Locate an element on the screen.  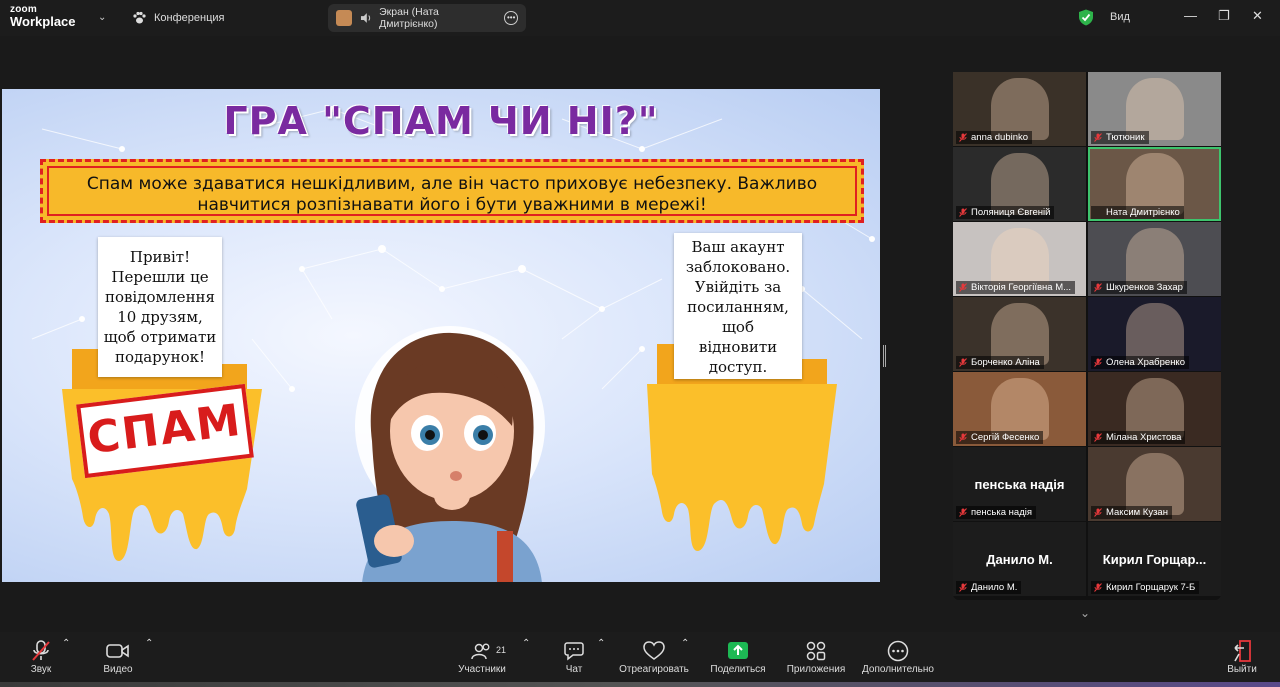
video-camera-icon is located at coordinates (117, 651).